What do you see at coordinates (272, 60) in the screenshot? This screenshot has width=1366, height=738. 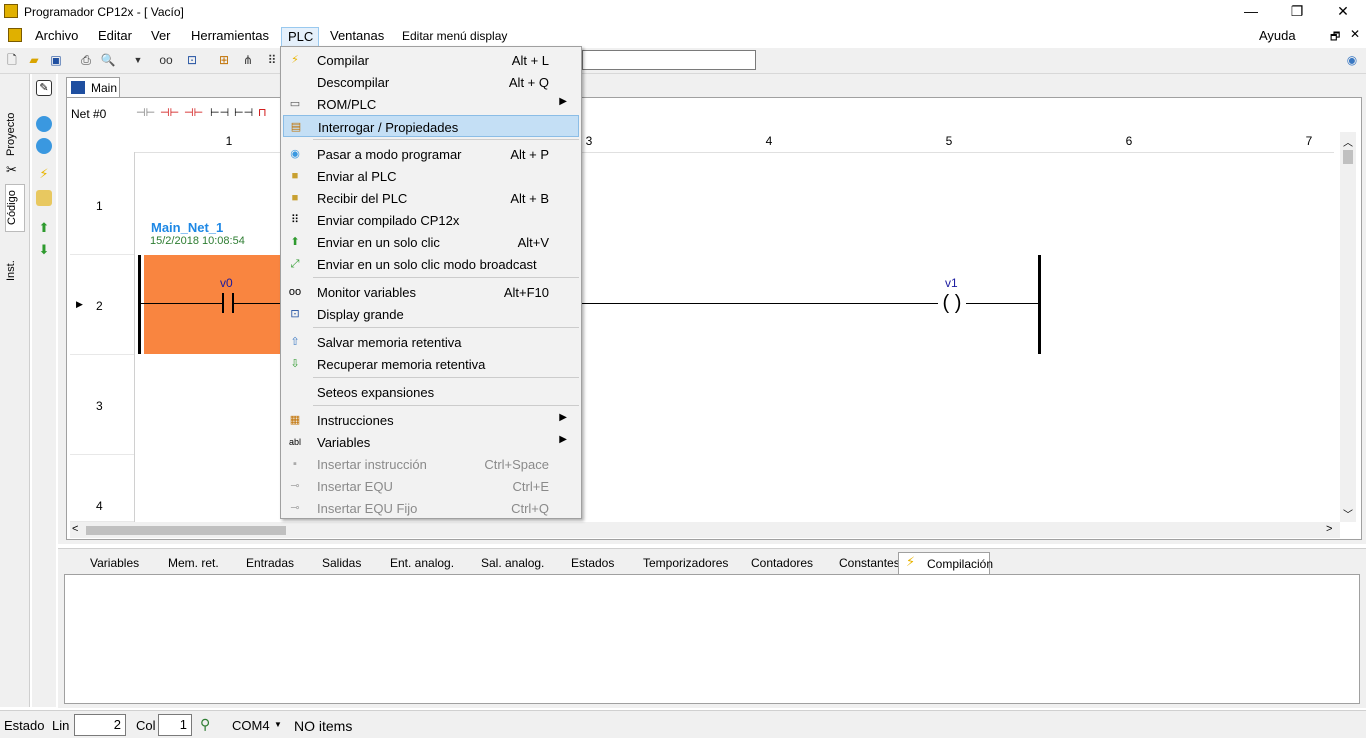 I see `grid-icon: ⠿` at bounding box center [272, 60].